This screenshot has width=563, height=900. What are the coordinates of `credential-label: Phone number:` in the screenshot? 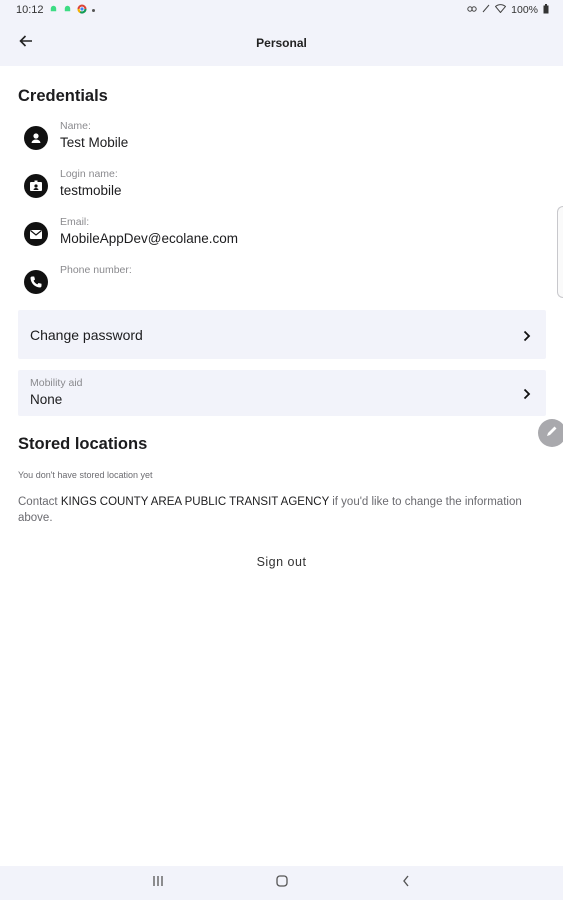 It's located at (96, 270).